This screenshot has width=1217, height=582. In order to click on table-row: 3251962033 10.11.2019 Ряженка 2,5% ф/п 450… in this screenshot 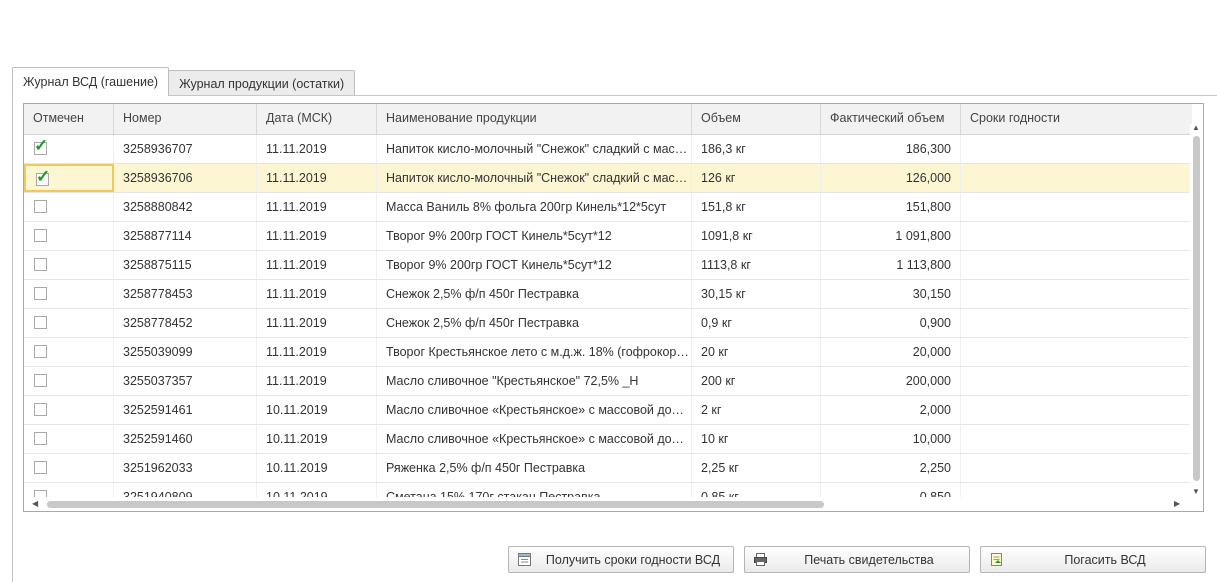, I will do `click(608, 468)`.